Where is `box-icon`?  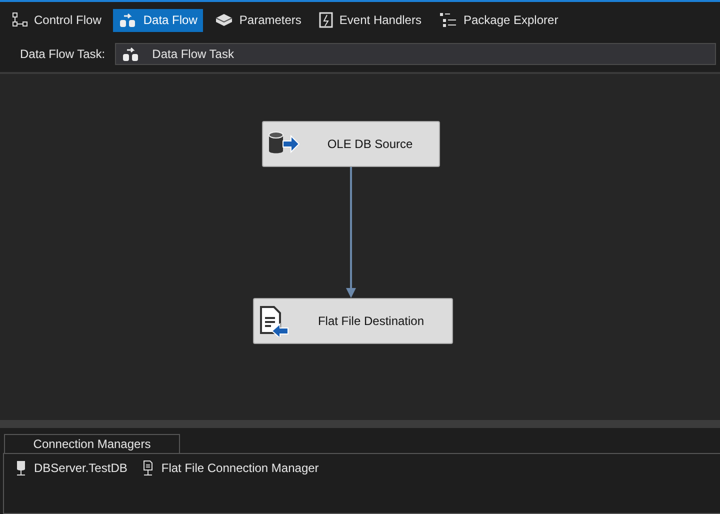 box-icon is located at coordinates (224, 20).